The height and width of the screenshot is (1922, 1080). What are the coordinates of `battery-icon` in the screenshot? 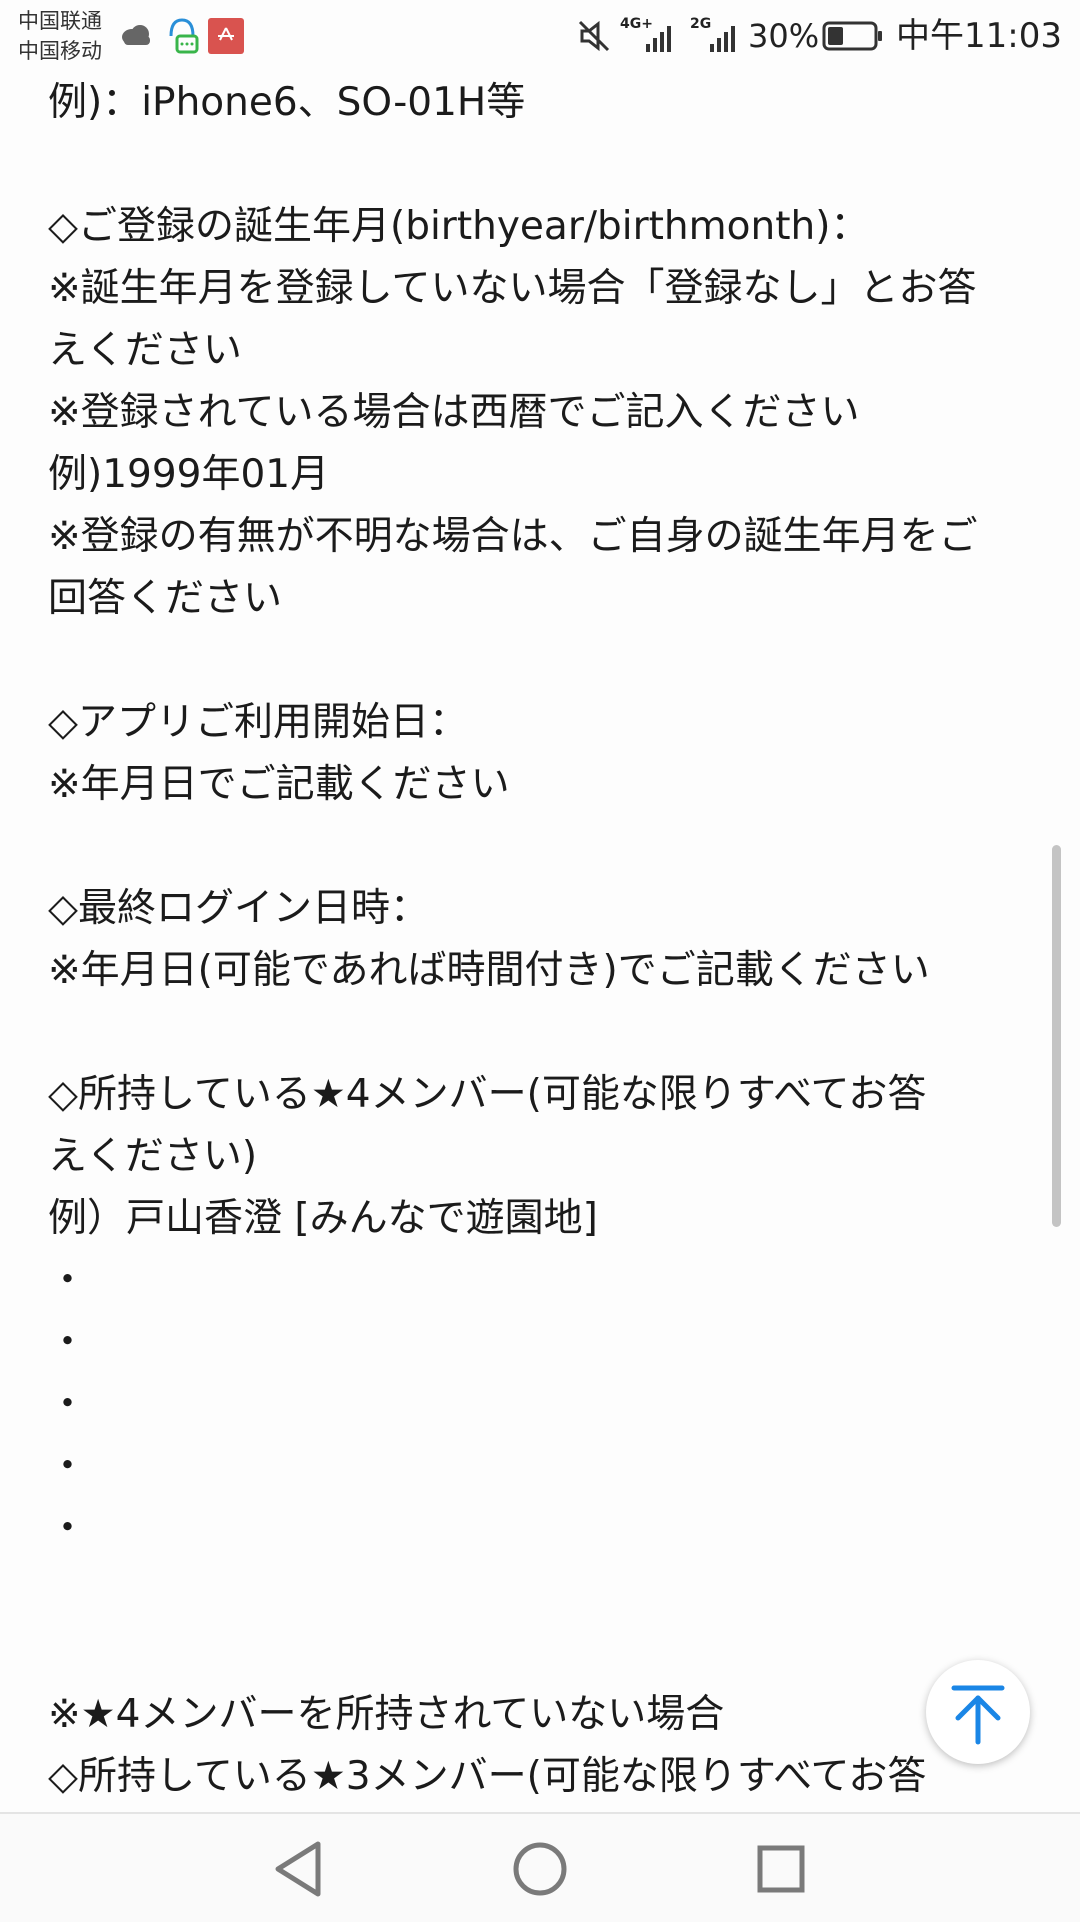 It's located at (852, 36).